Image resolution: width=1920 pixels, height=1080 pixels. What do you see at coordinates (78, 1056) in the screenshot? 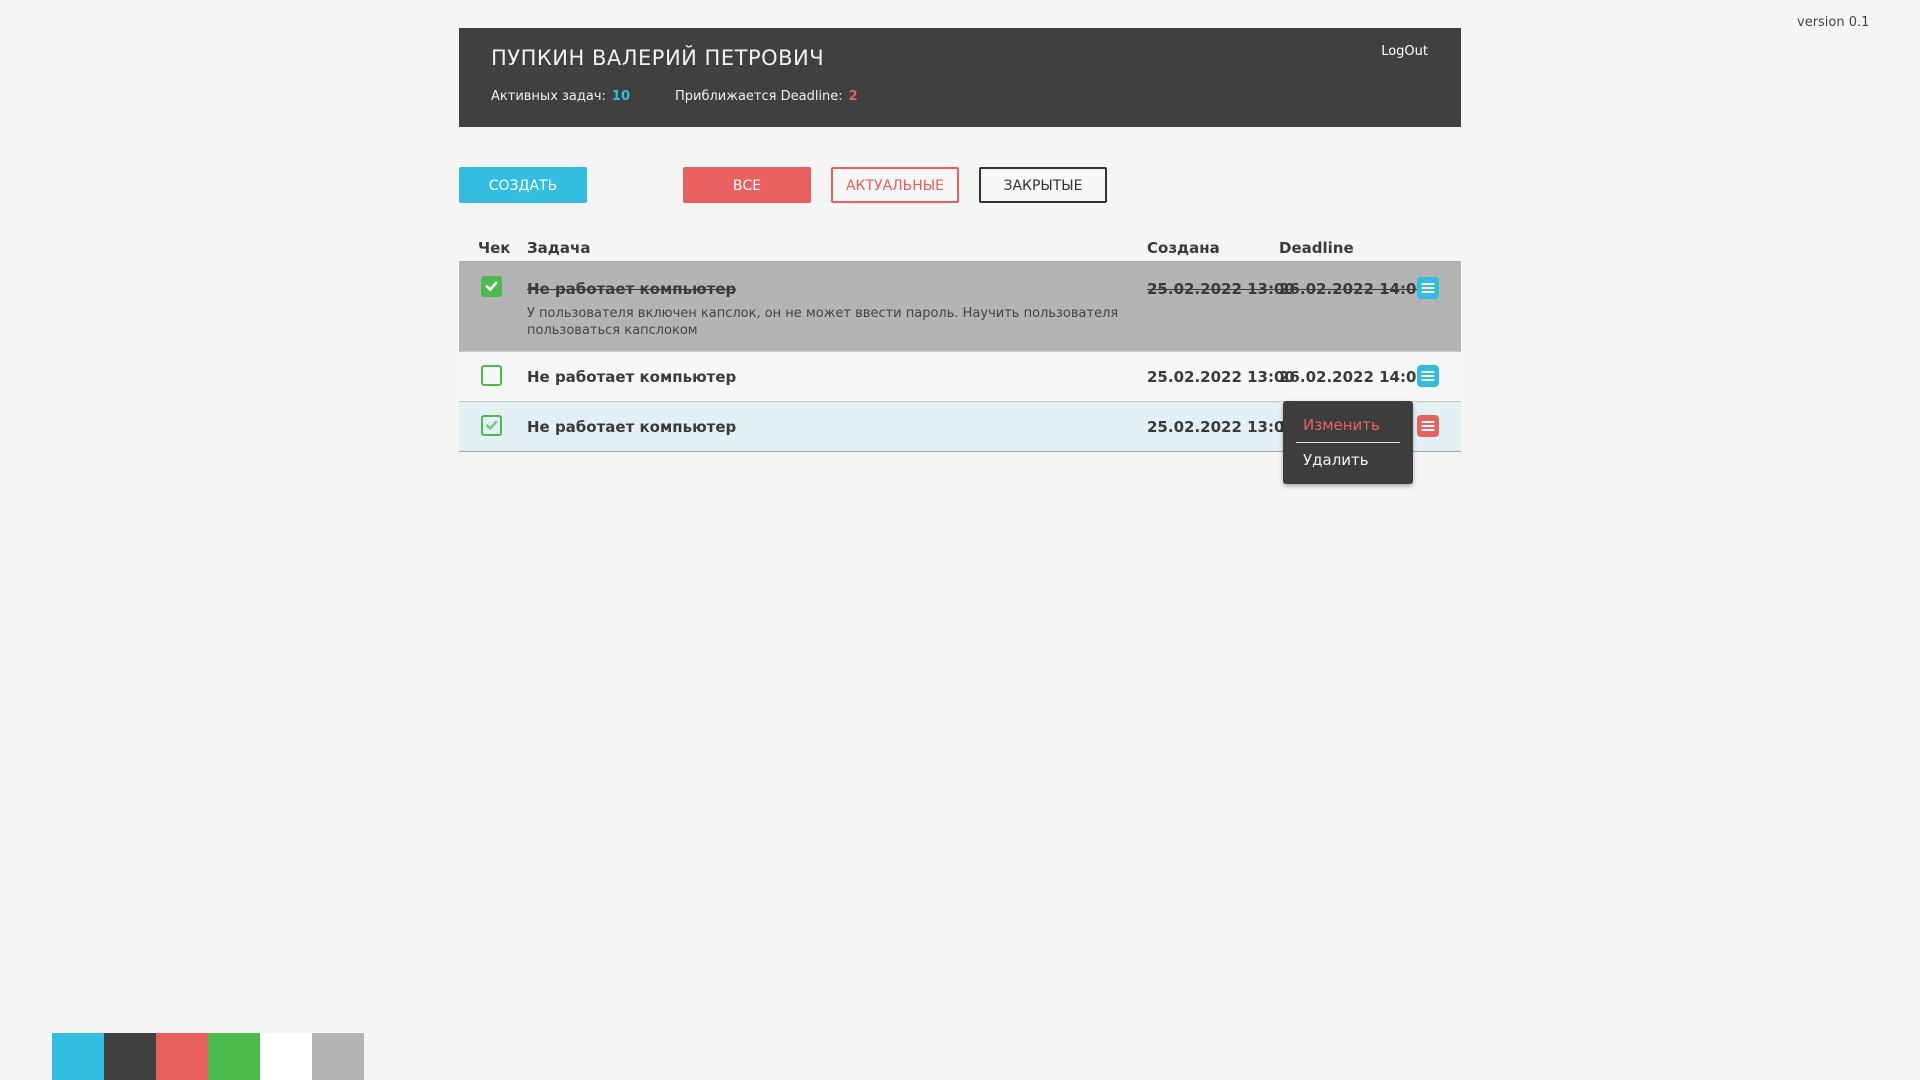
I see `swatch-blue` at bounding box center [78, 1056].